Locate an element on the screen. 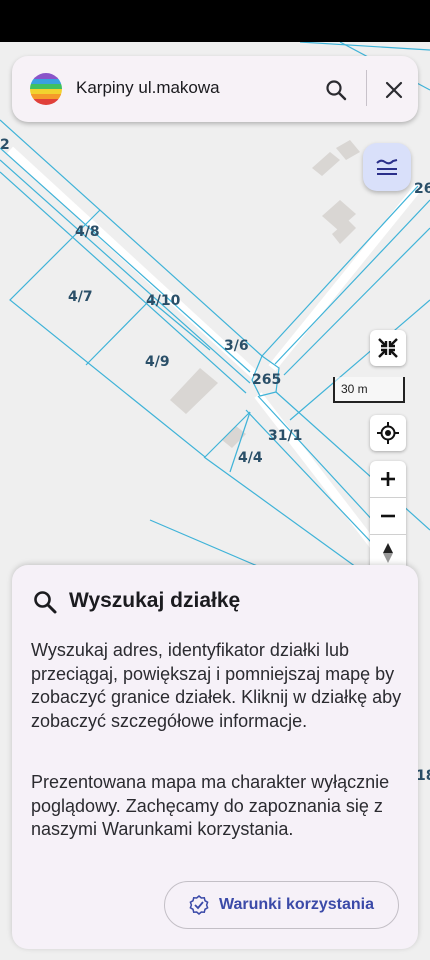 This screenshot has width=430, height=960. fullscreen-button is located at coordinates (388, 348).